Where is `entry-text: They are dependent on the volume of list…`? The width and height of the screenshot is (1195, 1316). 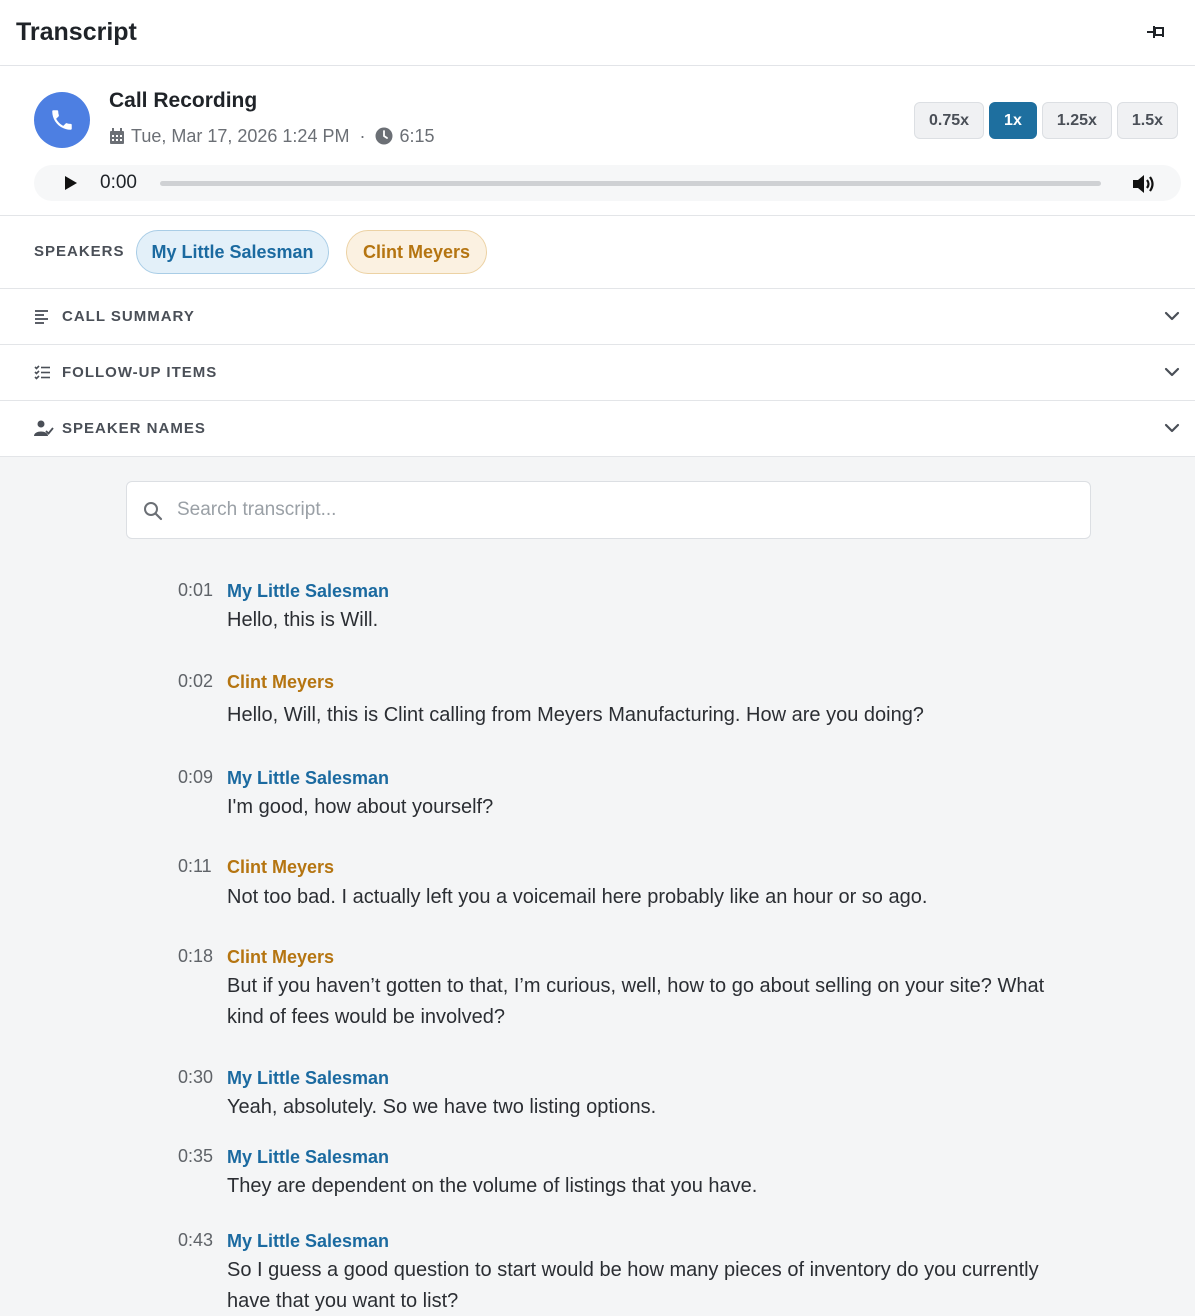
entry-text: They are dependent on the volume of list… is located at coordinates (492, 1186).